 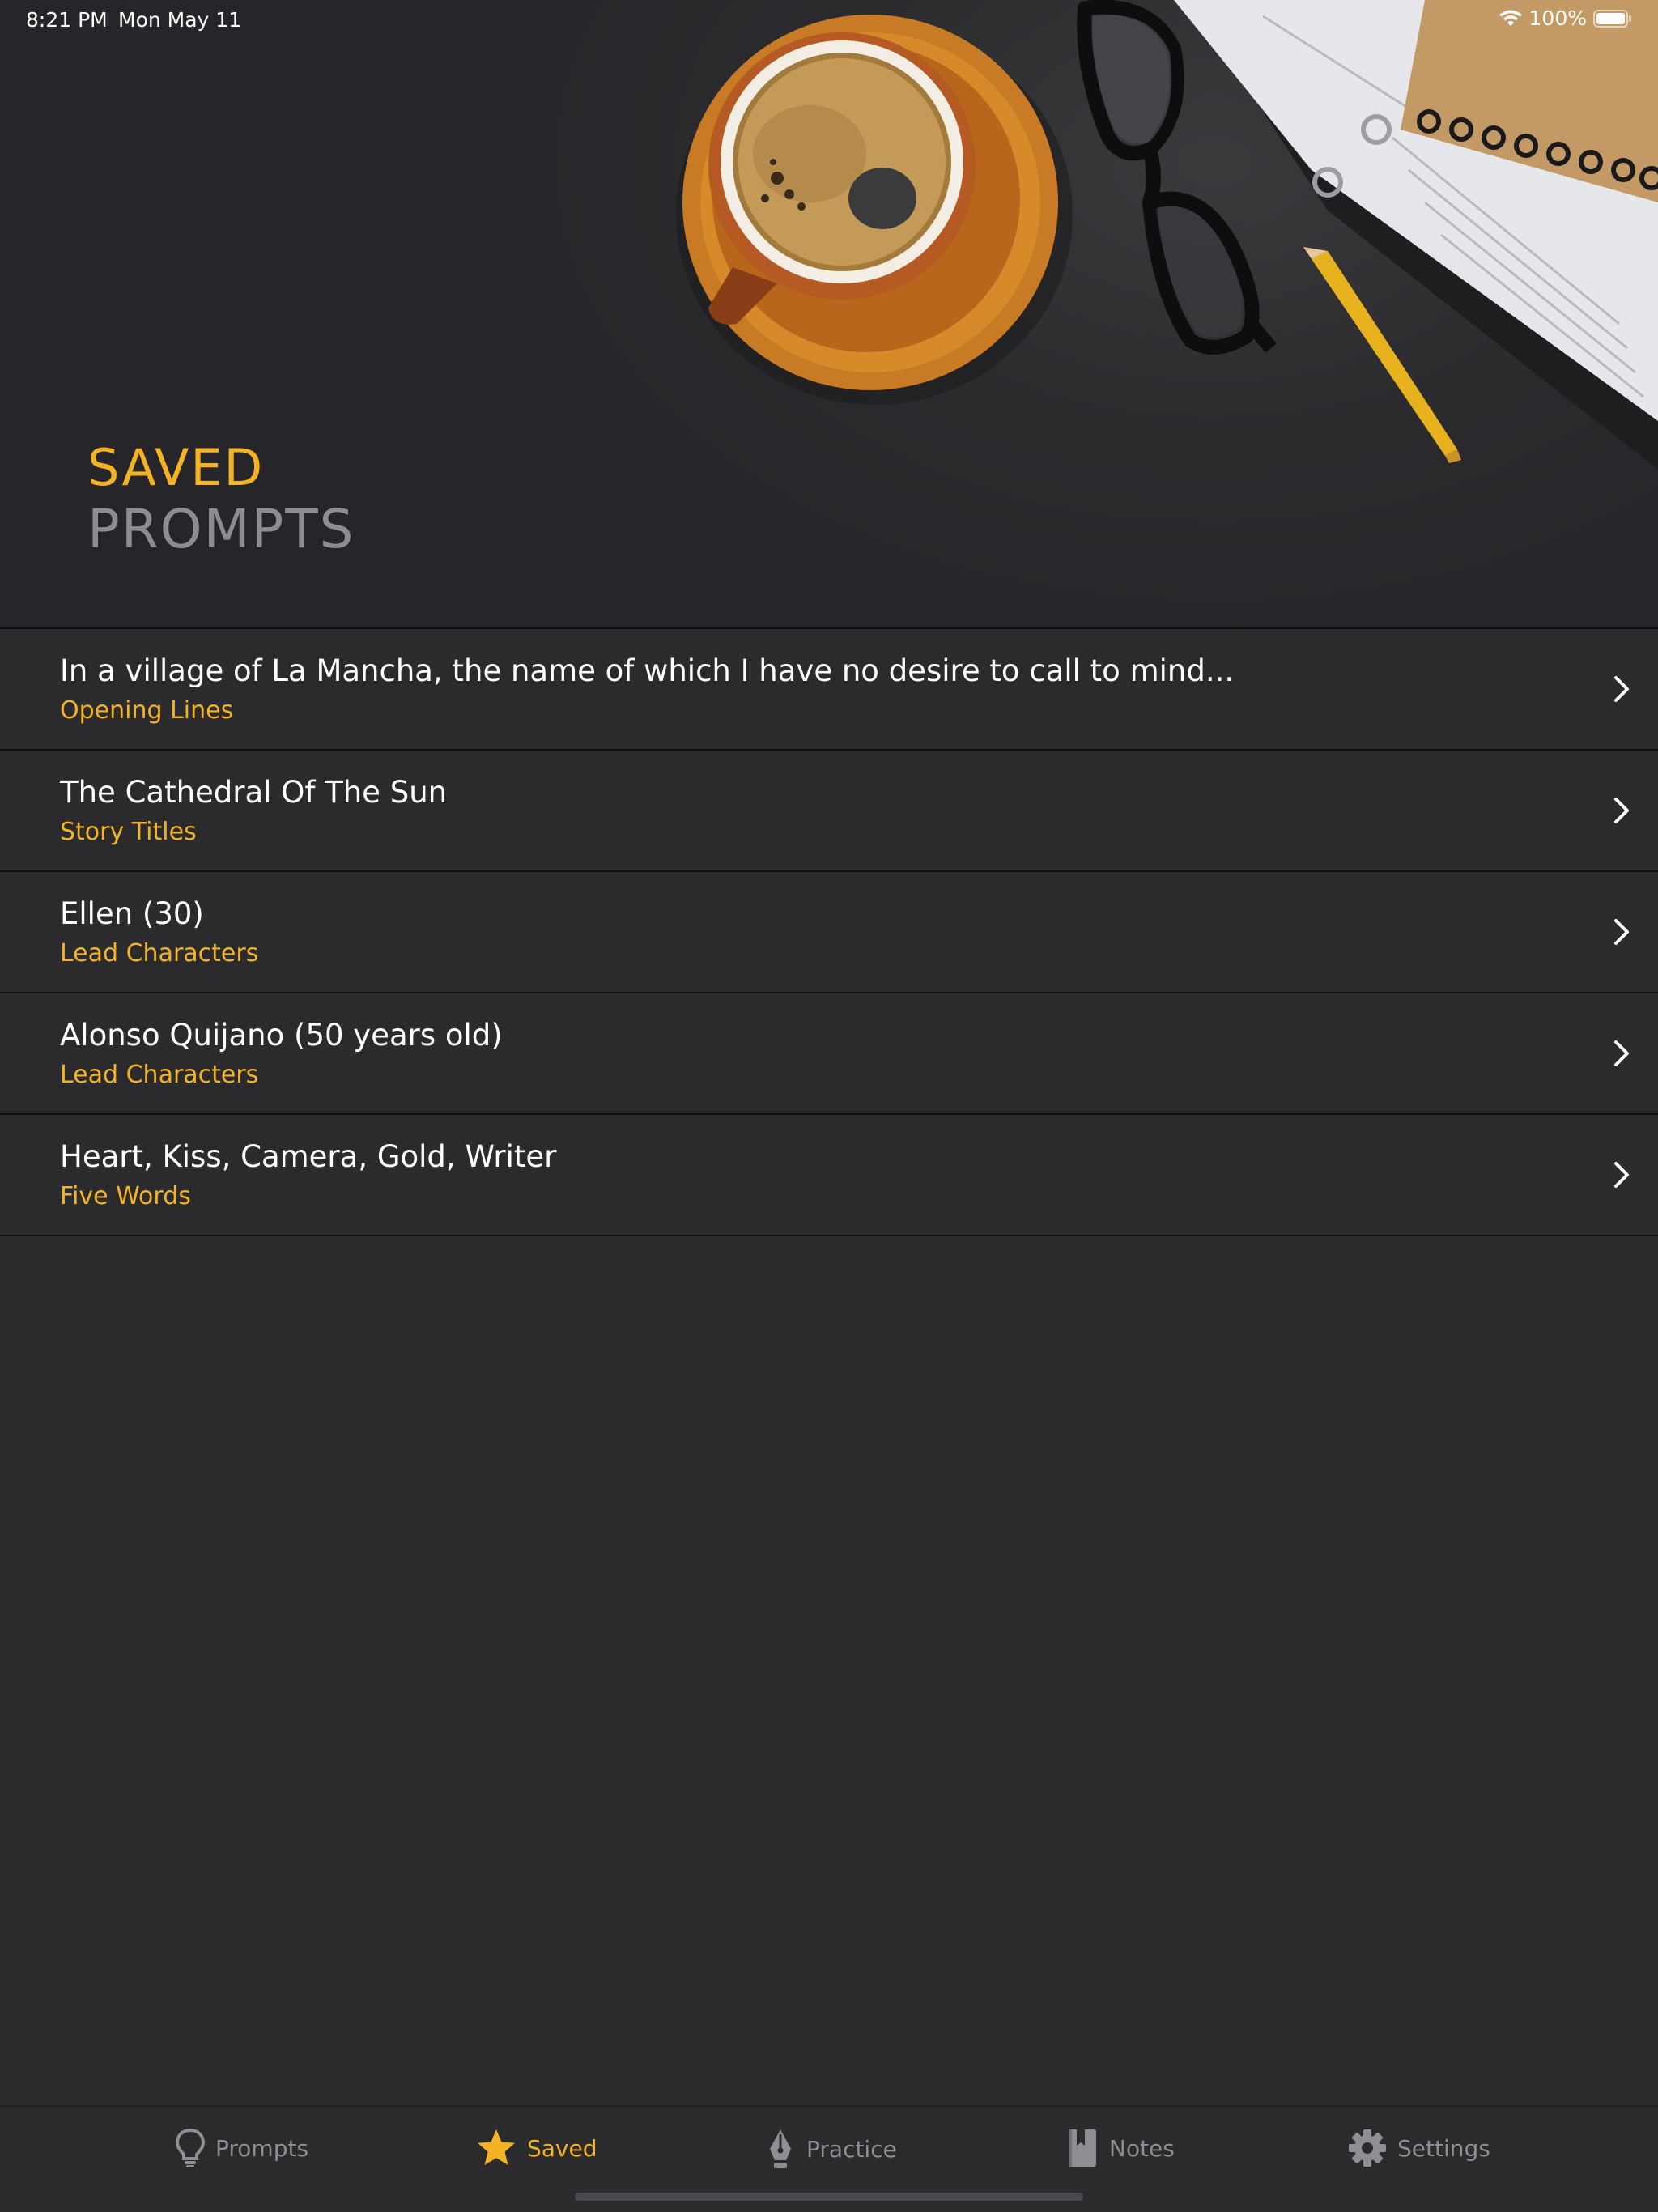 What do you see at coordinates (132, 914) in the screenshot?
I see `list-item-title: Ellen (30)` at bounding box center [132, 914].